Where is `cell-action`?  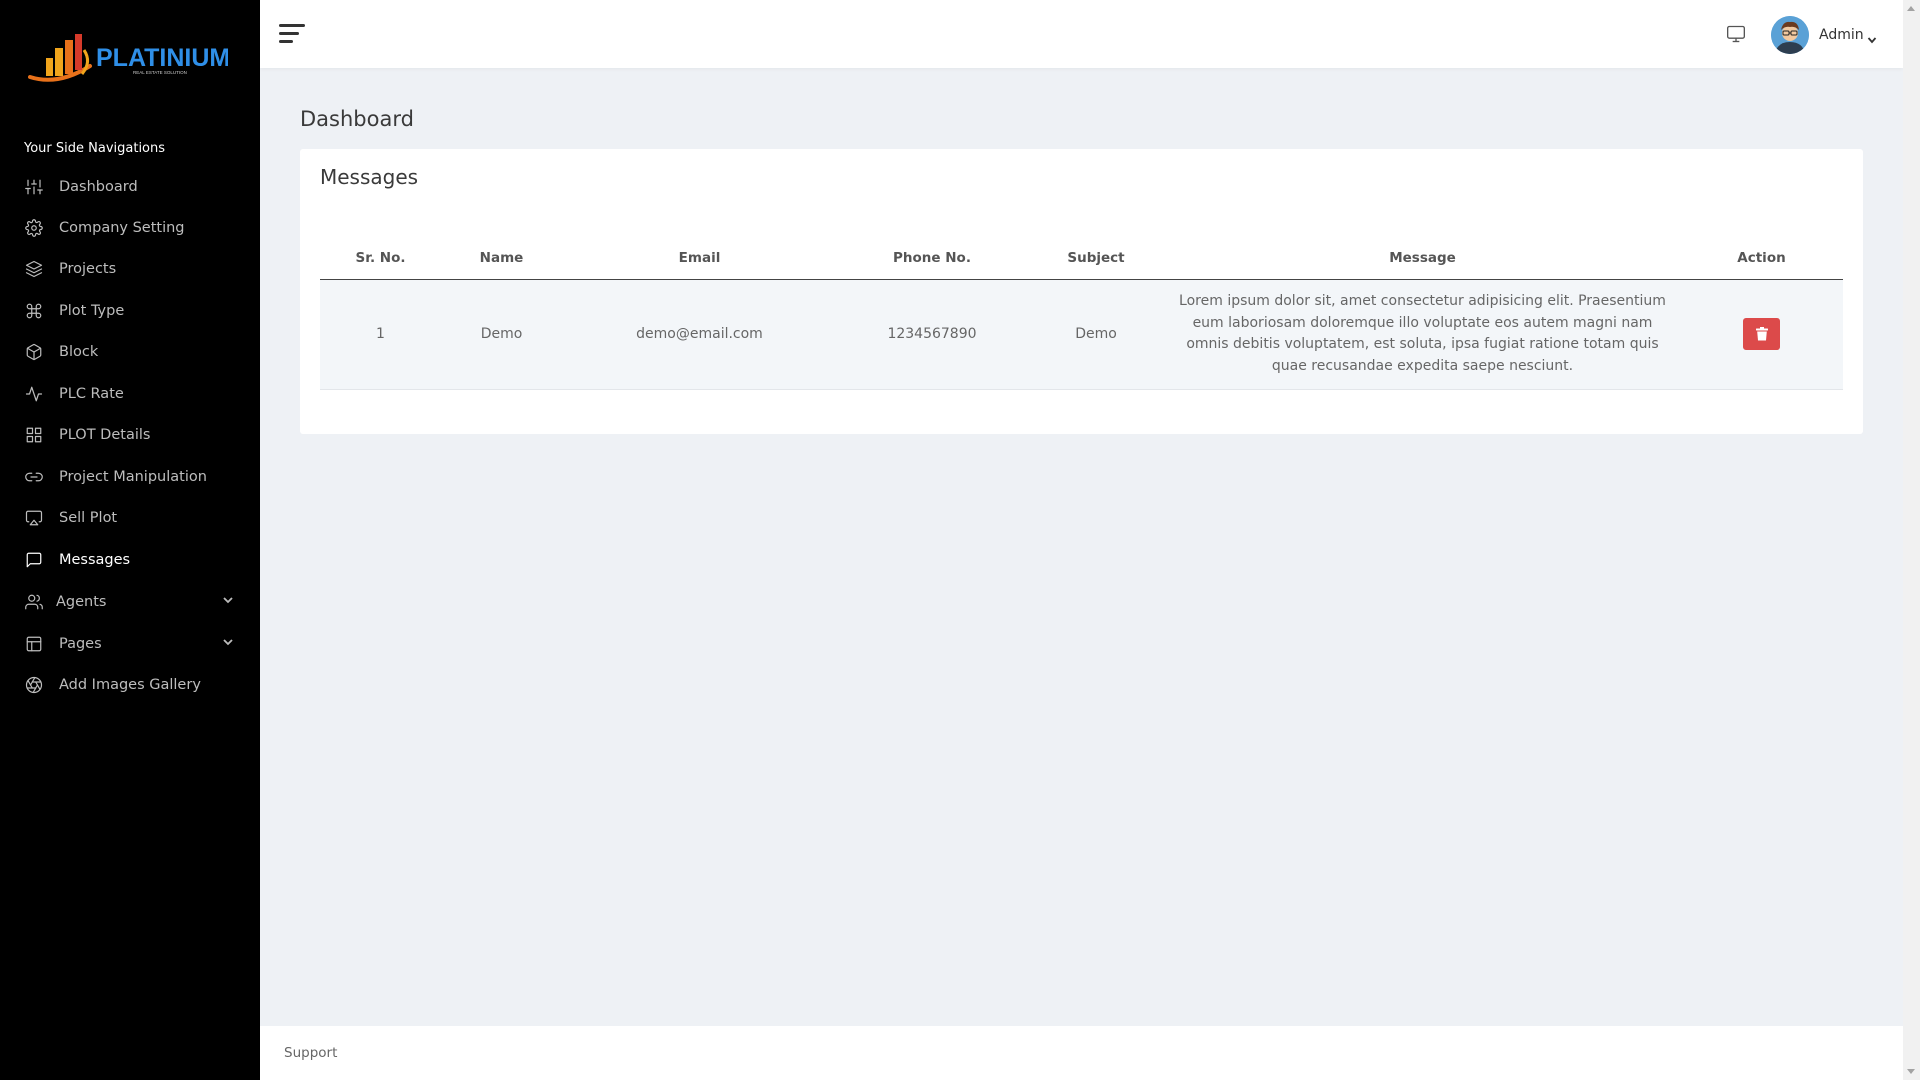
cell-action is located at coordinates (1761, 334).